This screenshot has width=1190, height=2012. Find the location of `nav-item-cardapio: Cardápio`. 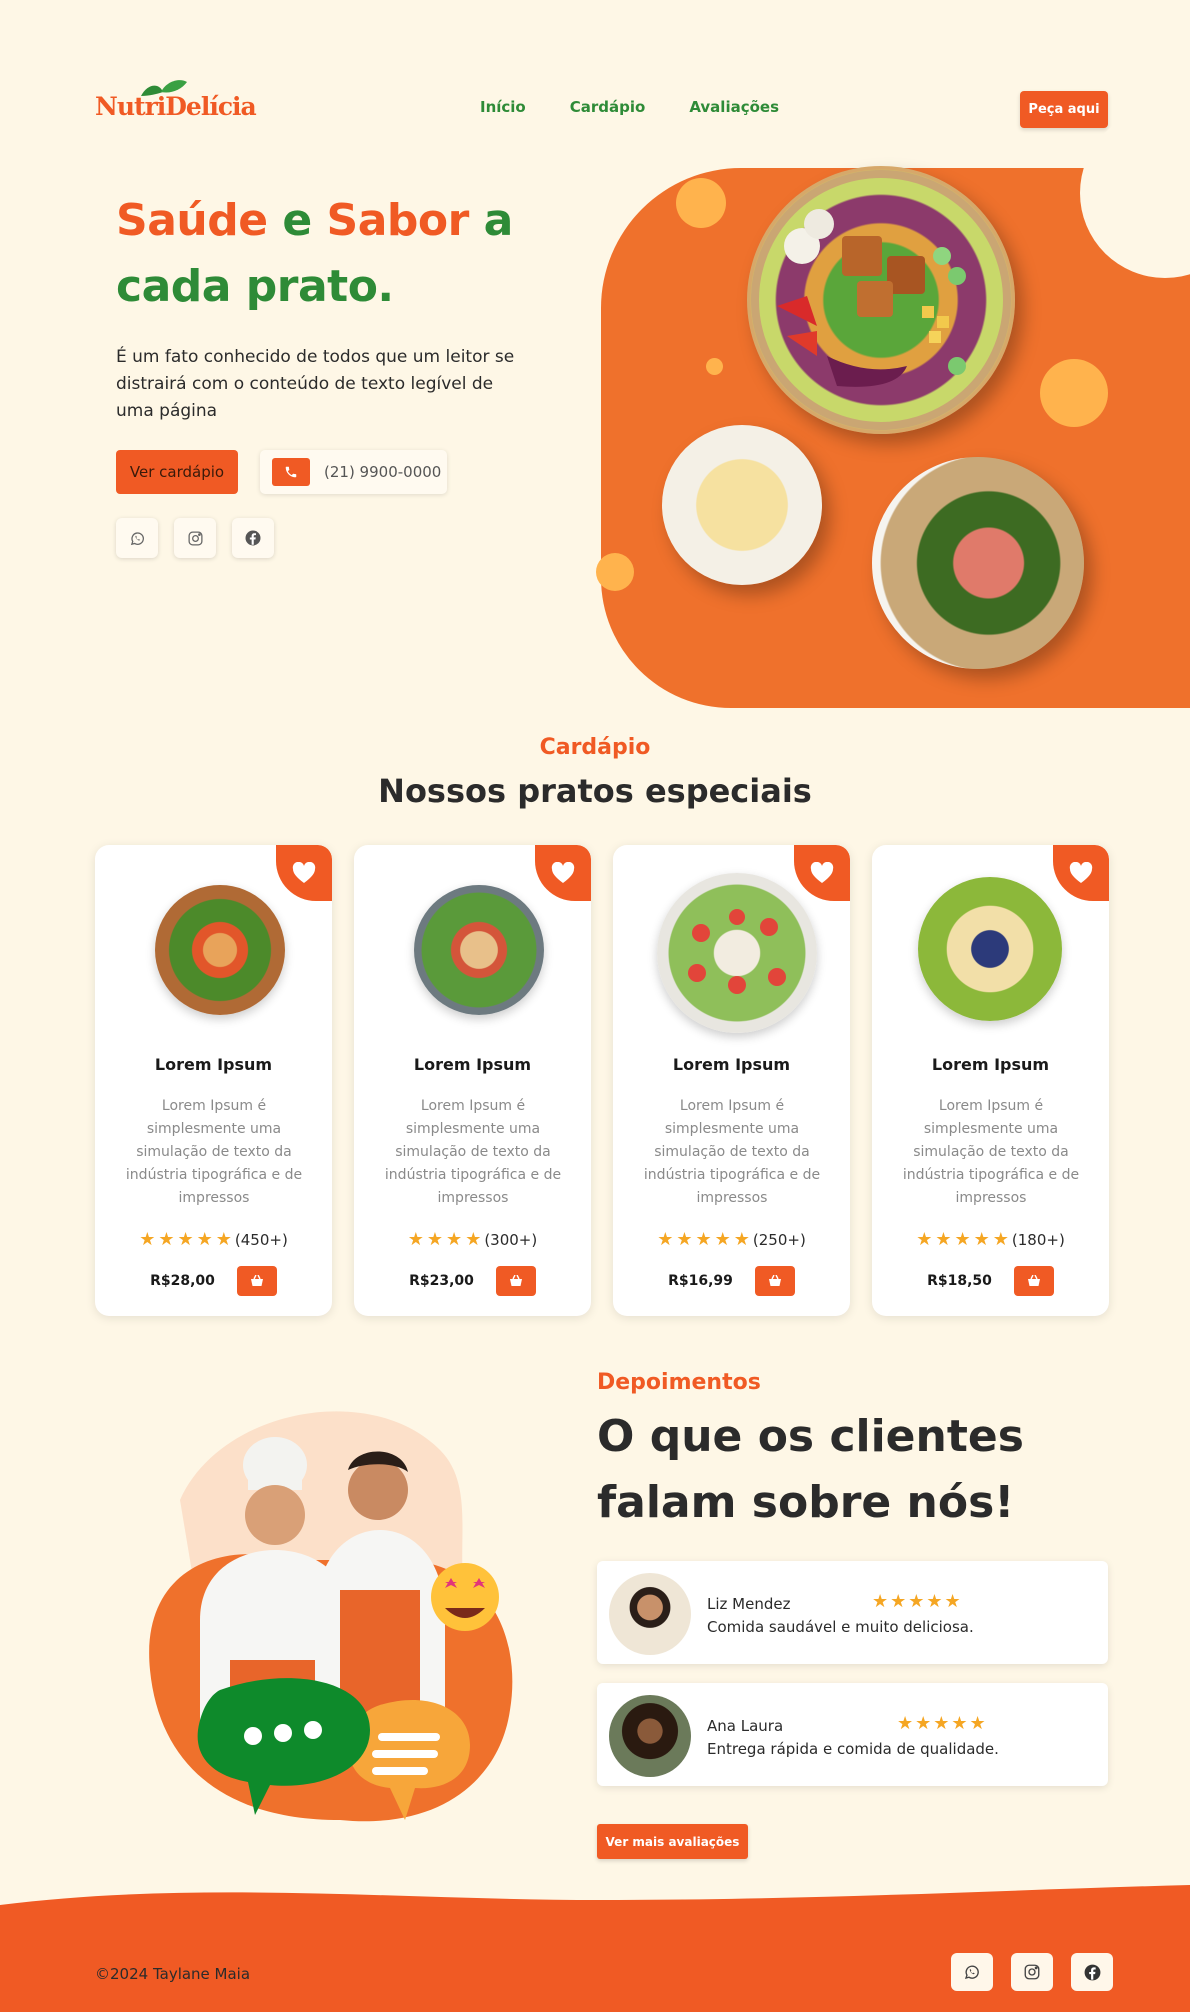

nav-item-cardapio: Cardápio is located at coordinates (608, 107).